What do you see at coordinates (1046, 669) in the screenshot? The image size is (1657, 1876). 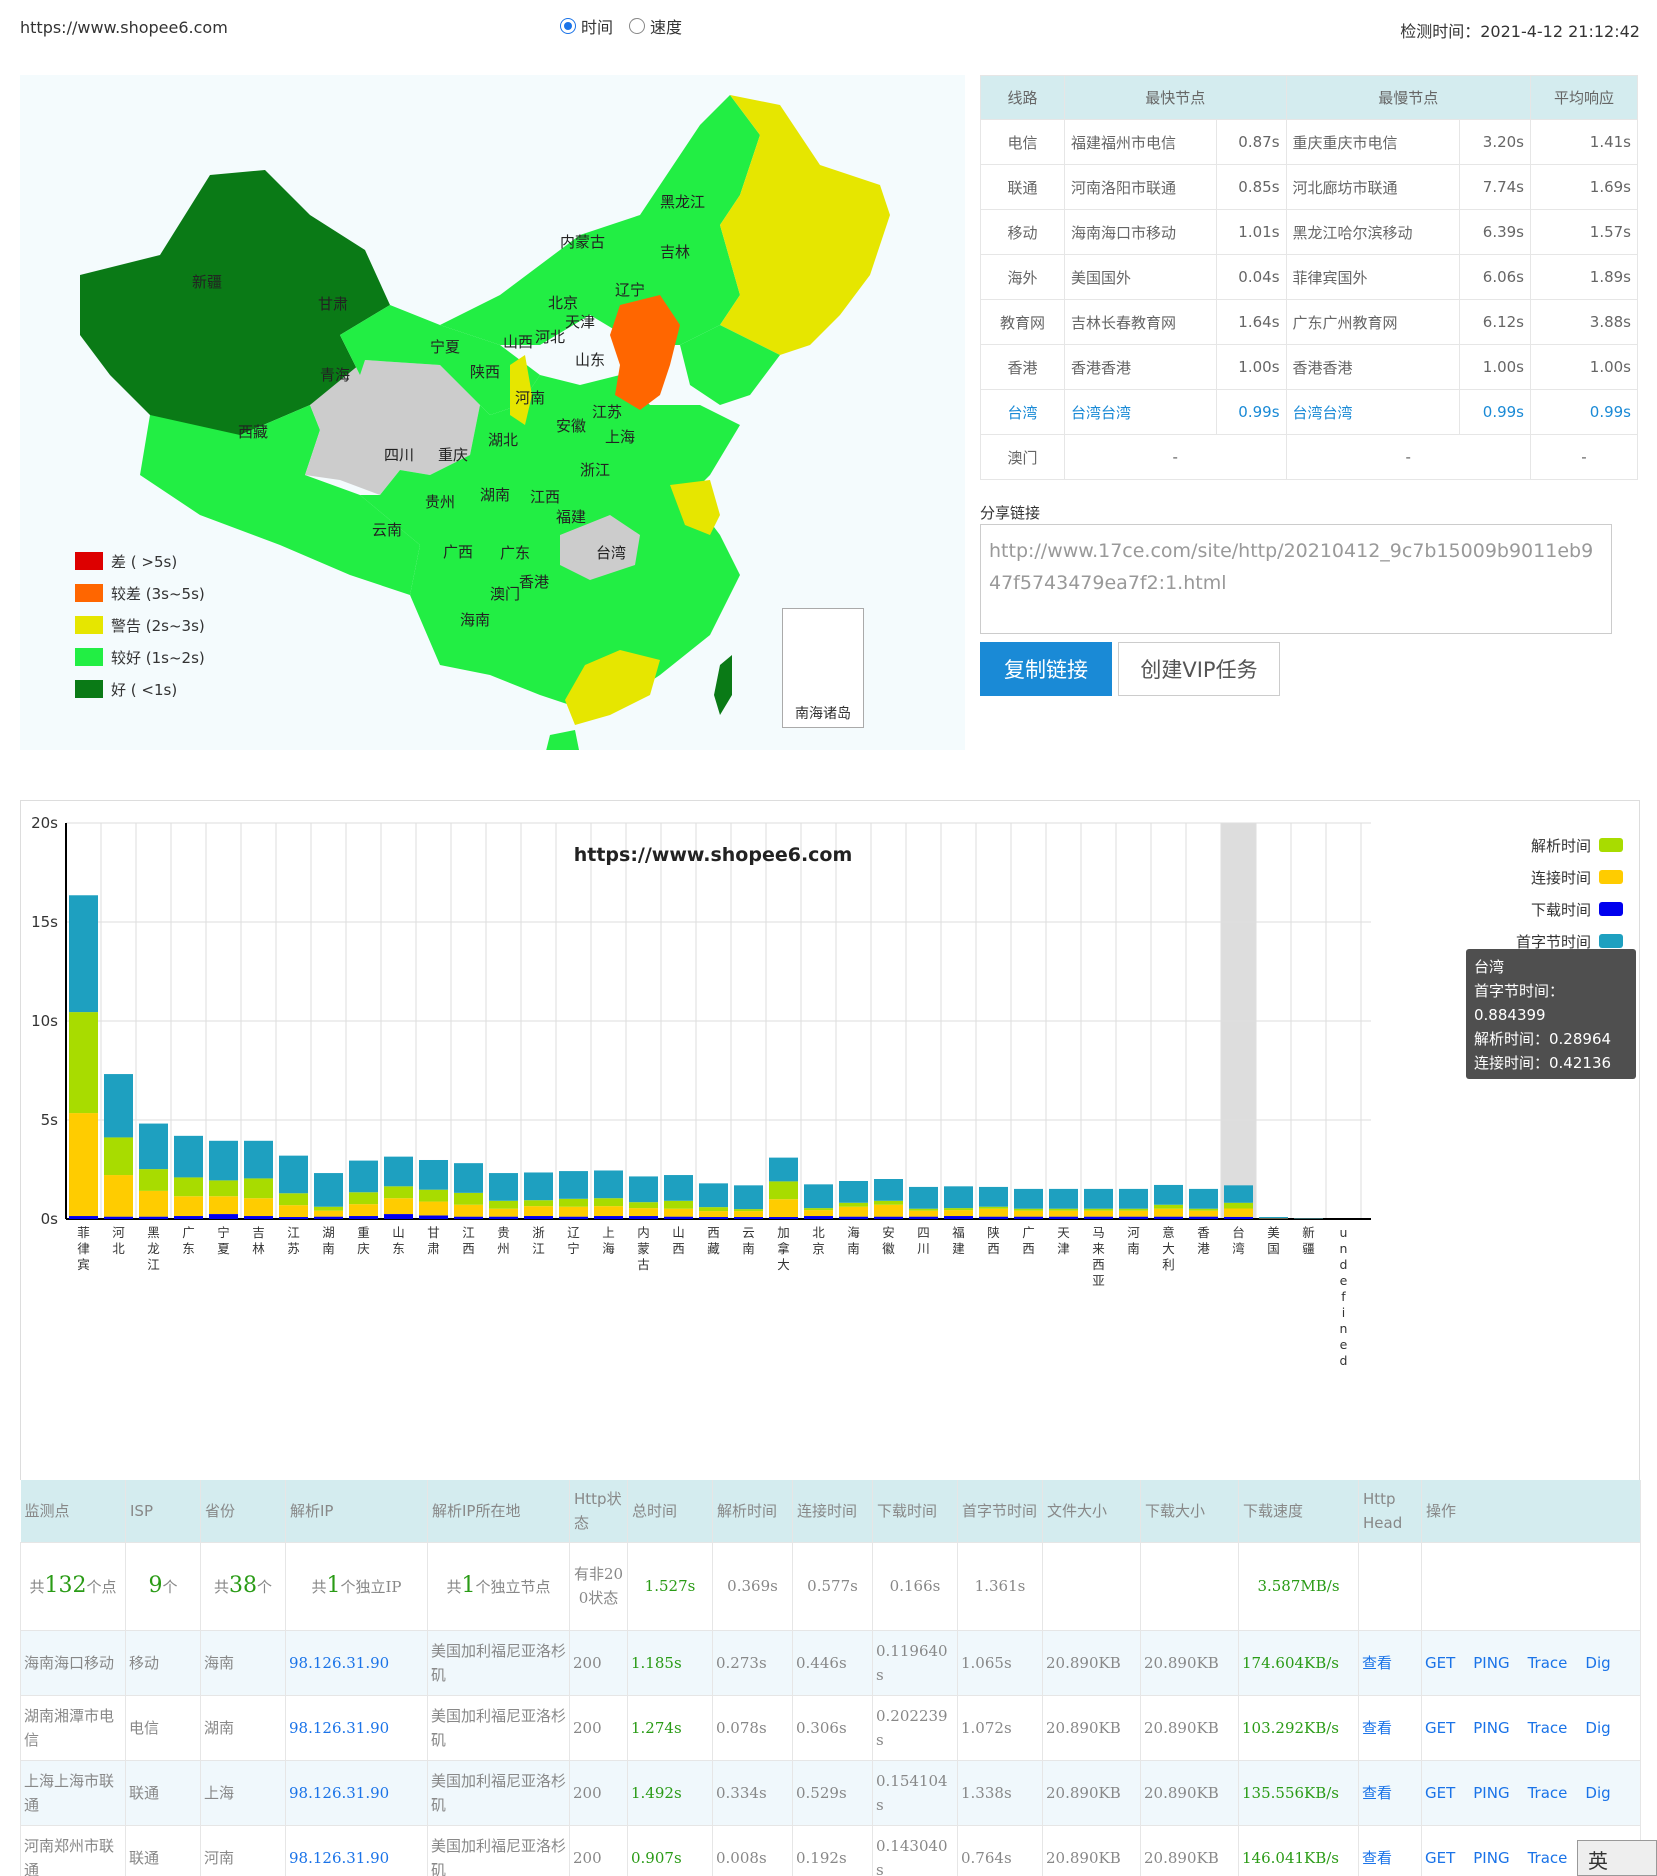 I see `copy-link-button: 复制链接` at bounding box center [1046, 669].